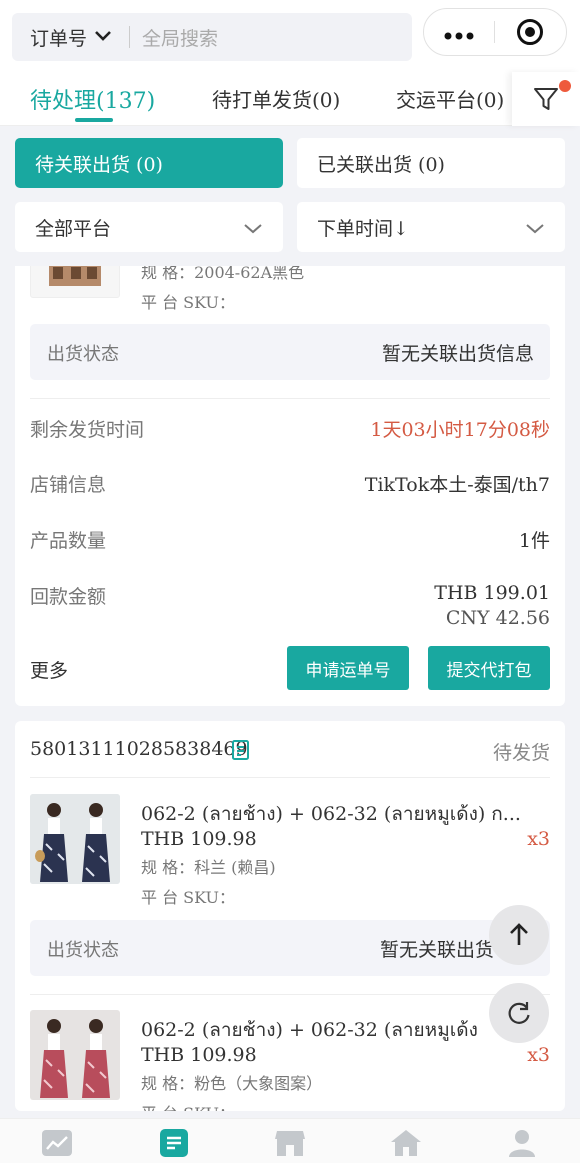  I want to click on filter-icon, so click(546, 99).